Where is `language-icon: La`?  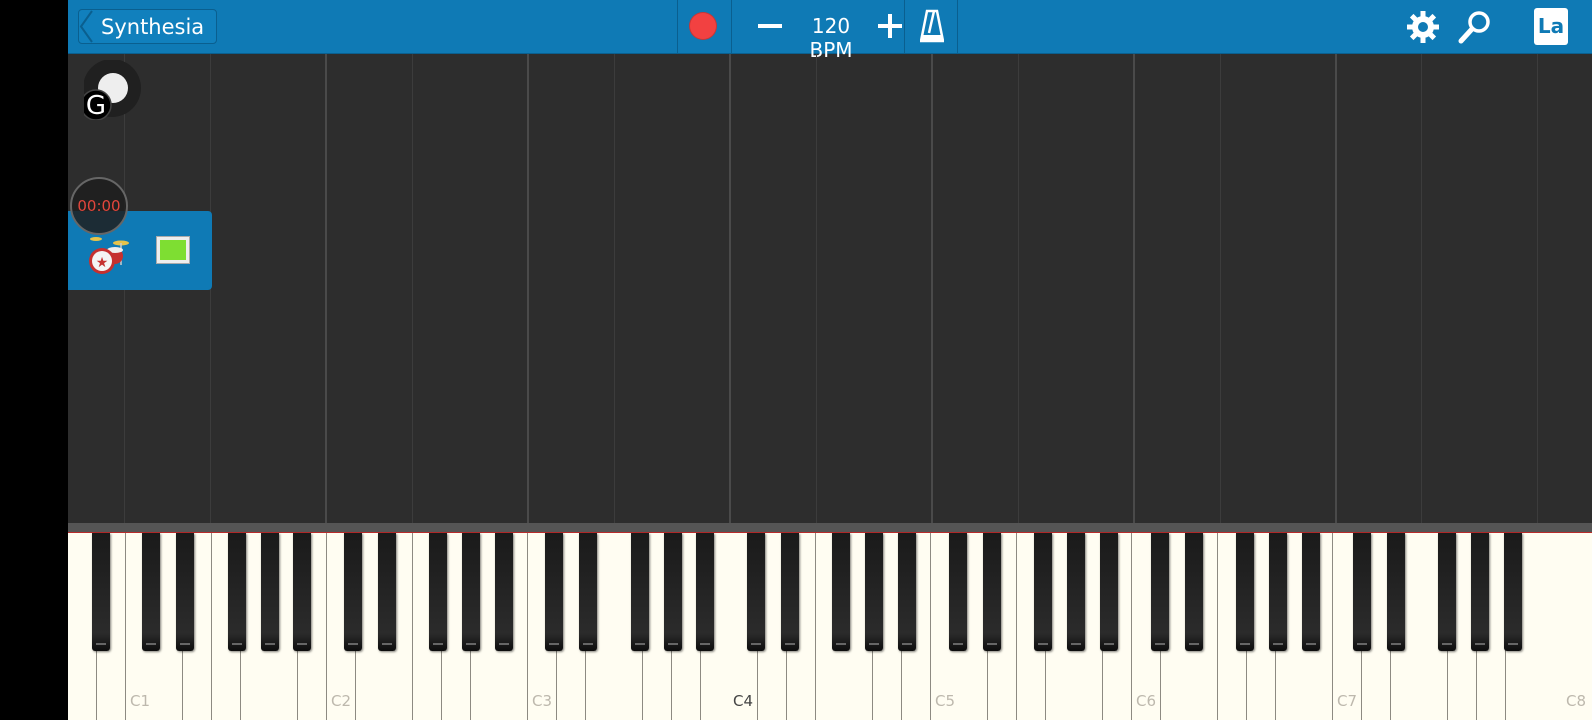 language-icon: La is located at coordinates (1551, 26).